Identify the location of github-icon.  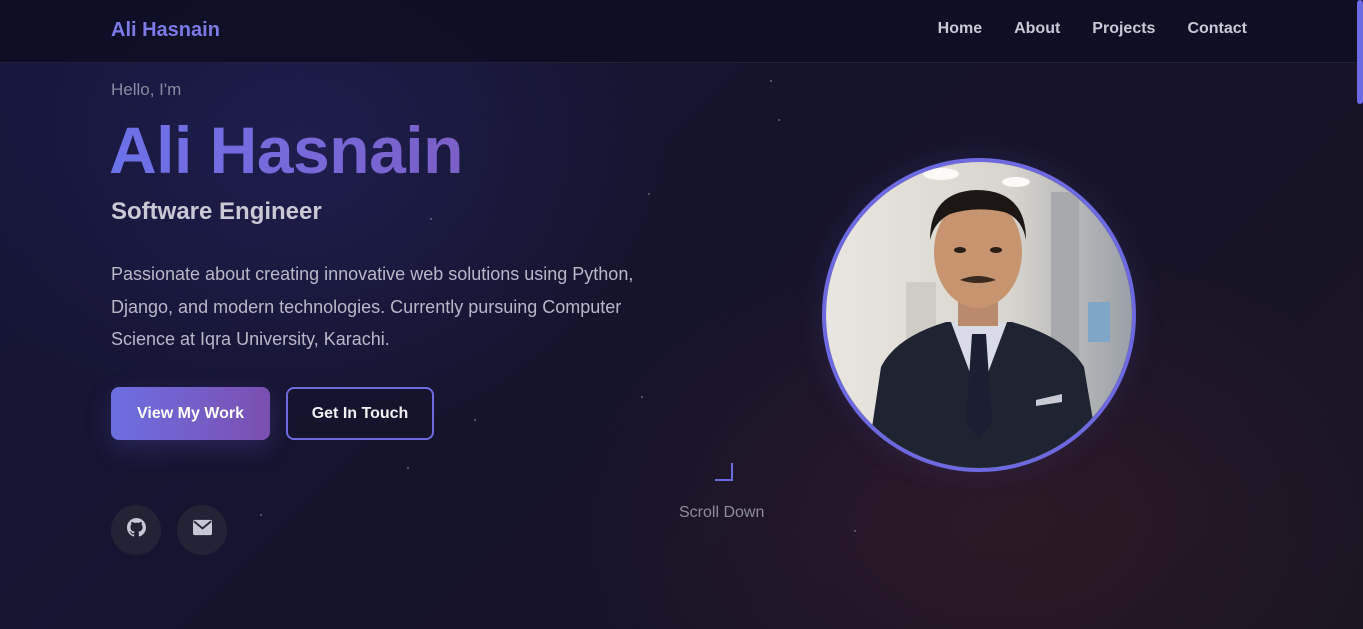
(136, 530).